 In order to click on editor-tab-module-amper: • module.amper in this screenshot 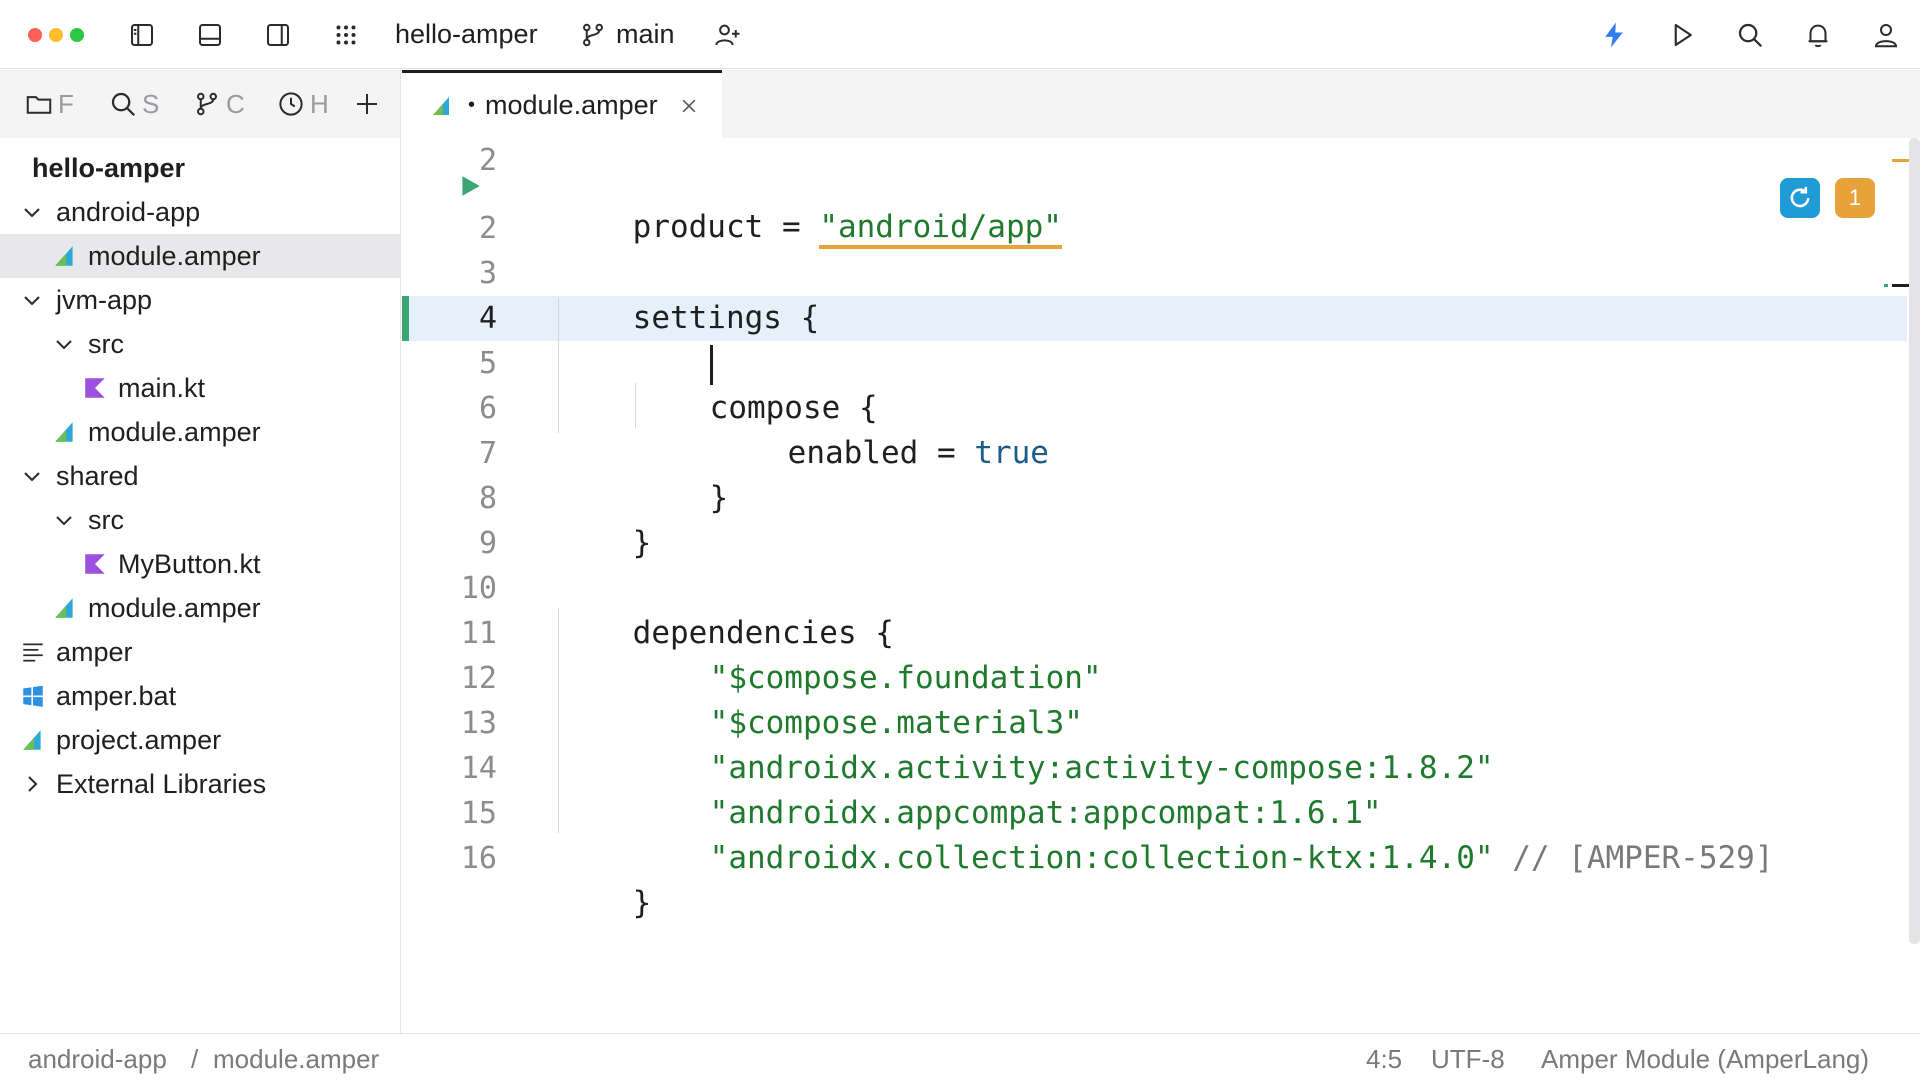, I will do `click(562, 104)`.